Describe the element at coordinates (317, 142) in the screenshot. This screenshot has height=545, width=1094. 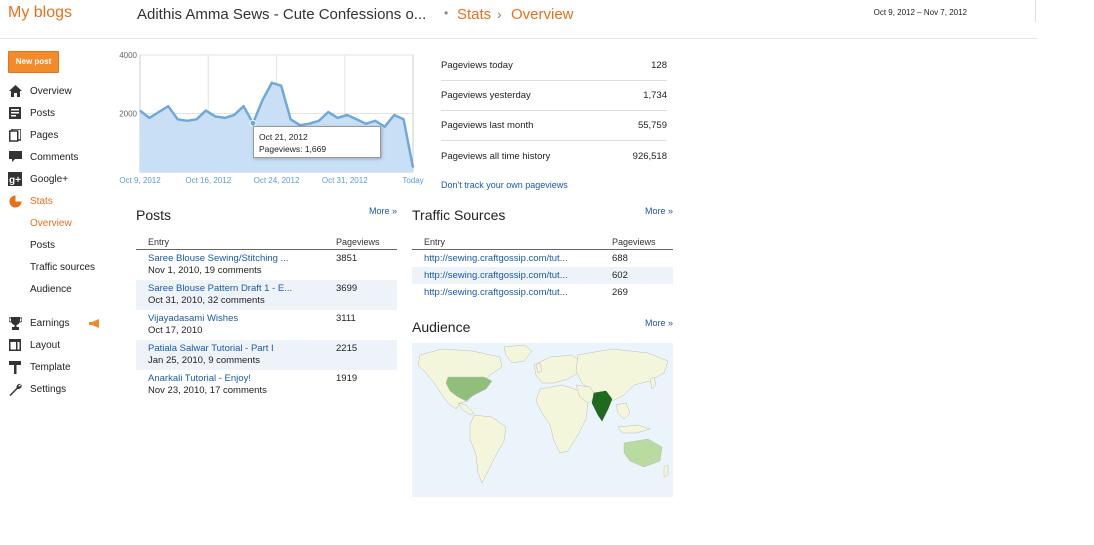
I see `chart-tooltip: Oct 21, 2012 Pageviews: 1,669` at that location.